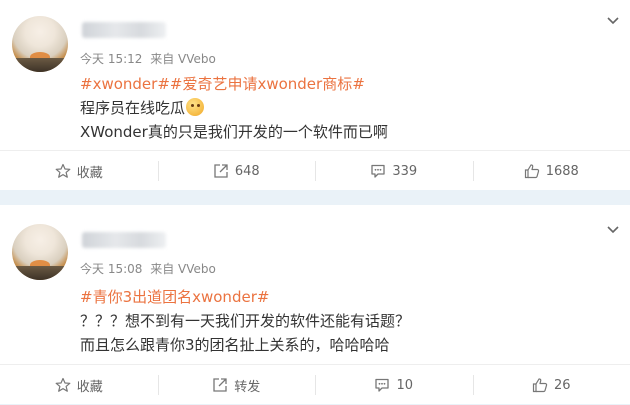 The height and width of the screenshot is (405, 630). Describe the element at coordinates (237, 385) in the screenshot. I see `repost-button: 转发` at that location.